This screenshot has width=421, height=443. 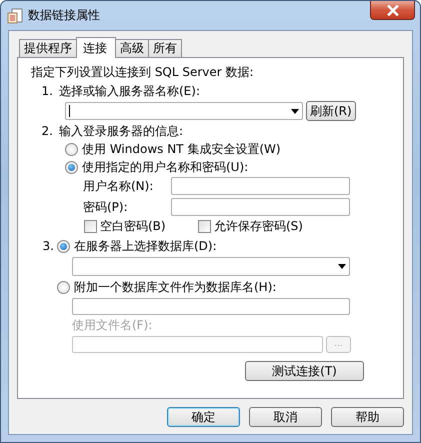 I want to click on step-label: 选择或输入服务器名称(E):, so click(x=129, y=91).